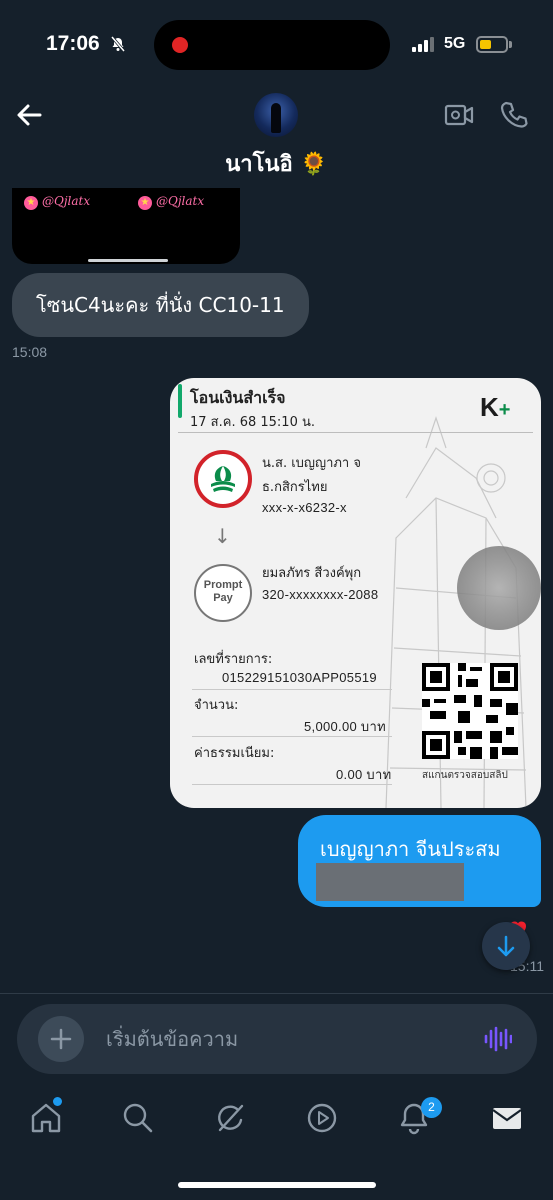 The width and height of the screenshot is (553, 1200). Describe the element at coordinates (312, 573) in the screenshot. I see `receiver-name: ยมลภัทร สีวงค์พุก` at that location.